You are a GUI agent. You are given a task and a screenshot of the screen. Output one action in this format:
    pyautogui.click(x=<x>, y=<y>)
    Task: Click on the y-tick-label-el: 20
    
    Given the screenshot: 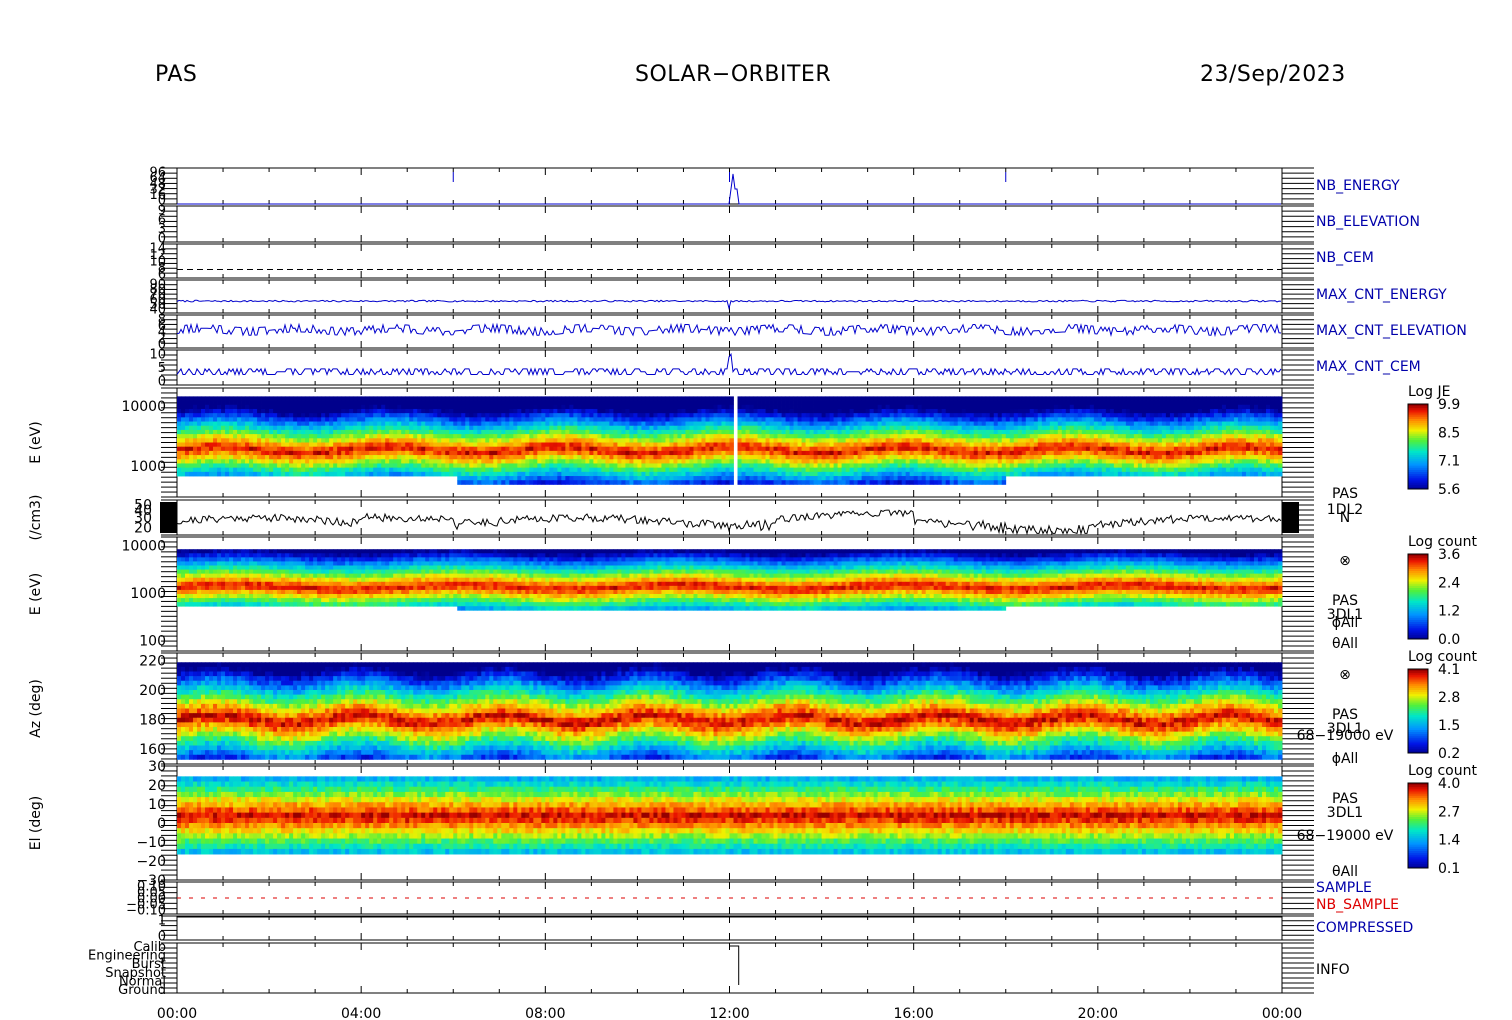 What is the action you would take?
    pyautogui.click(x=157, y=786)
    